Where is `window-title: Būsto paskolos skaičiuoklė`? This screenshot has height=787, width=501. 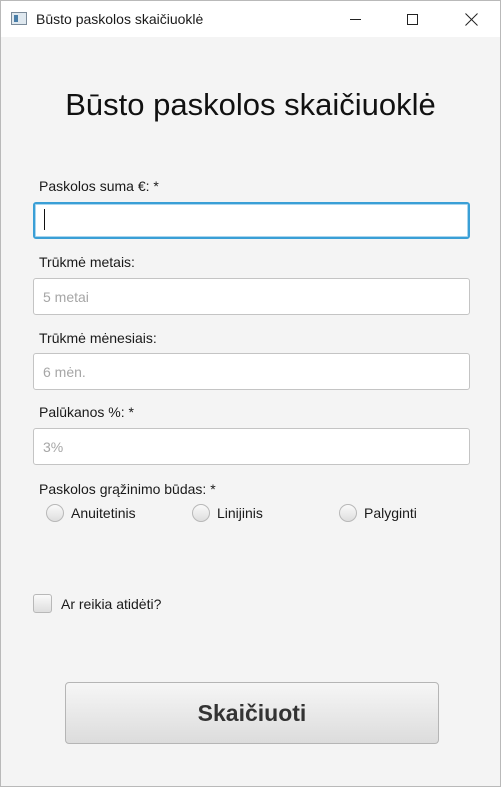
window-title: Būsto paskolos skaičiuoklė is located at coordinates (120, 19).